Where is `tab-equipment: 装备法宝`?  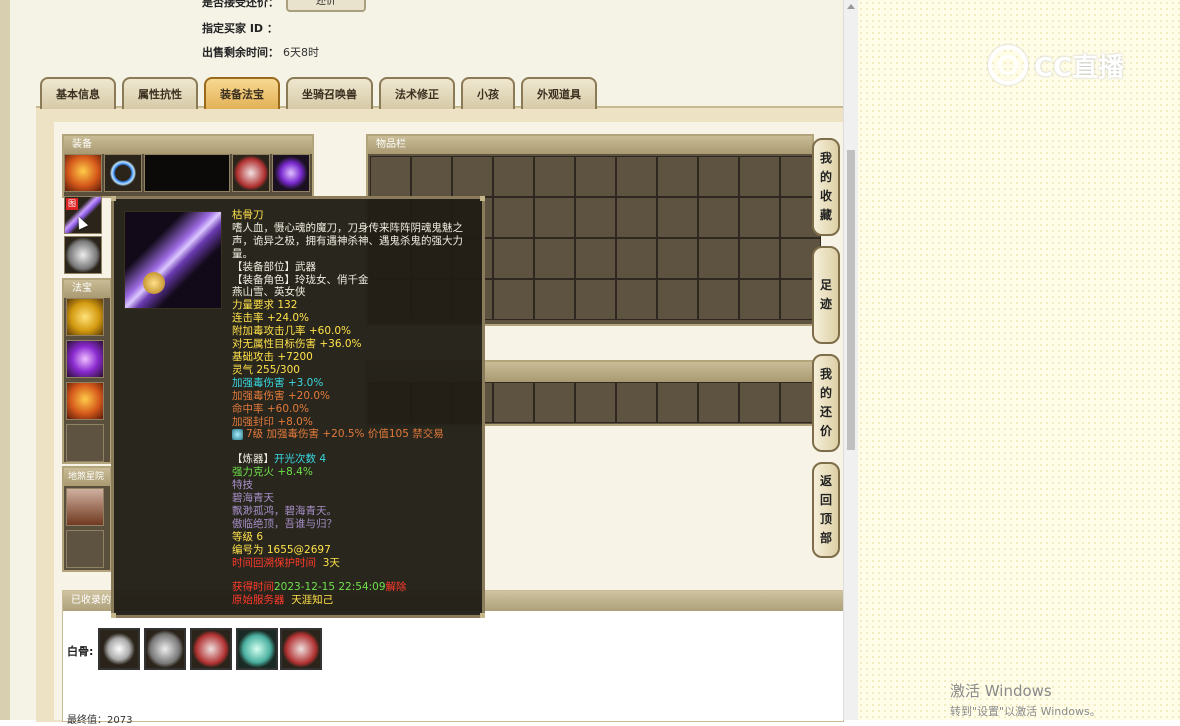
tab-equipment: 装备法宝 is located at coordinates (242, 93).